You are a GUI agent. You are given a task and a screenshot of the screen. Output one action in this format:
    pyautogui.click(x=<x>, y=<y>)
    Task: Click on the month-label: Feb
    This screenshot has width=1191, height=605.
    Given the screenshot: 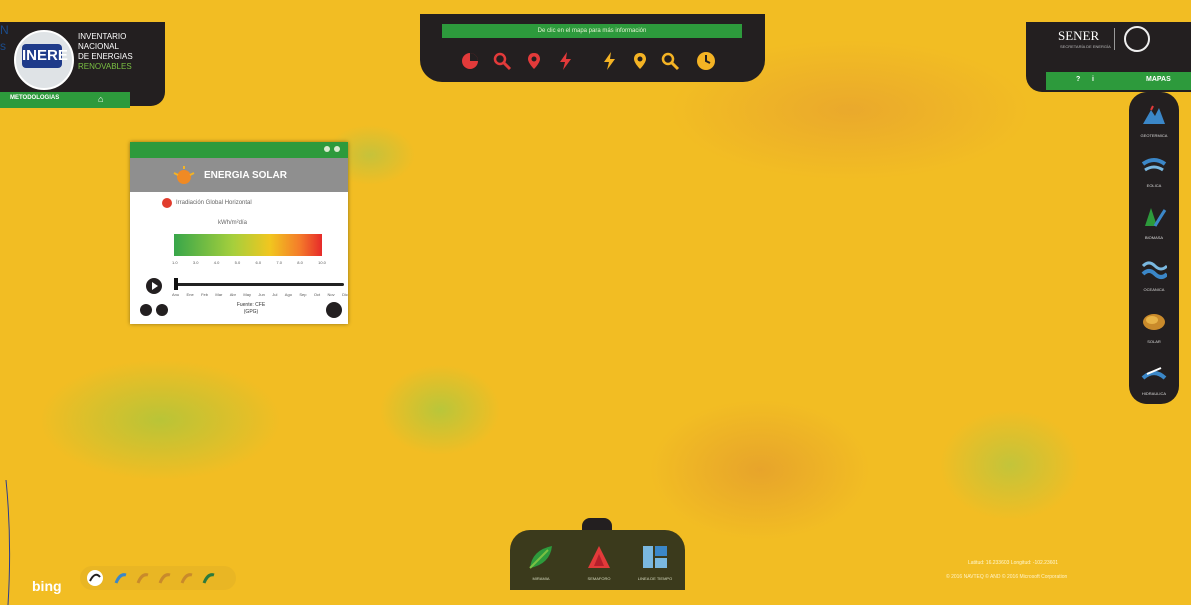 What is the action you would take?
    pyautogui.click(x=204, y=294)
    